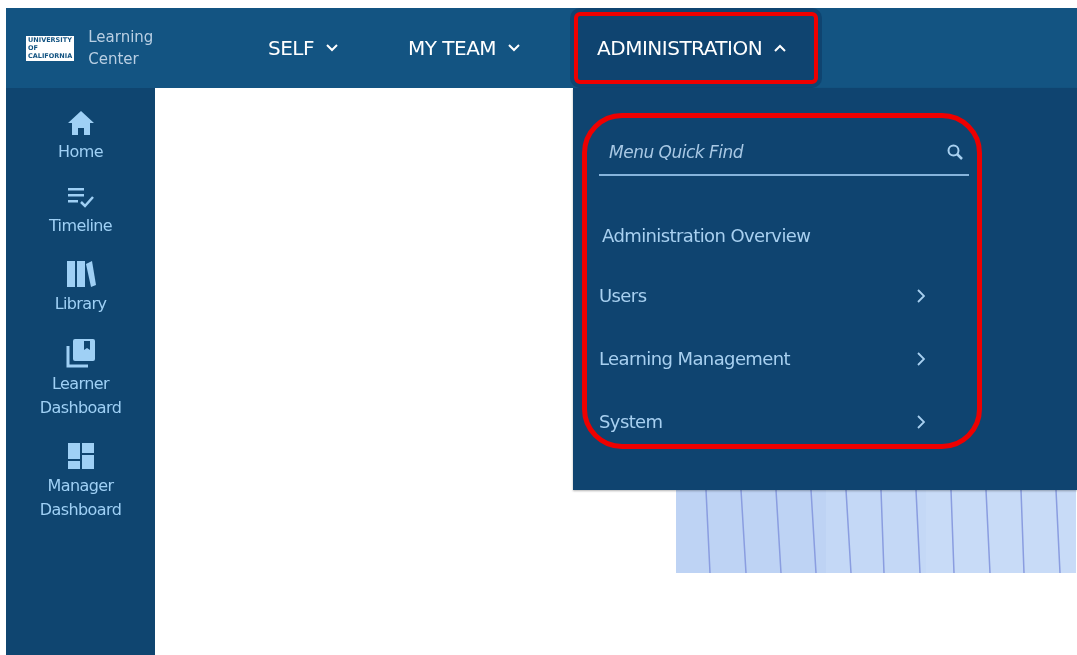  Describe the element at coordinates (696, 48) in the screenshot. I see `nav-menu-tab: ADMINISTRATION` at that location.